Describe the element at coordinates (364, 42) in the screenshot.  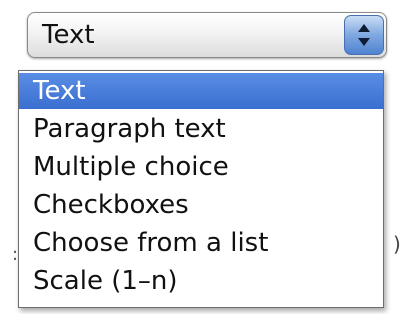
I see `chevron-down-icon` at that location.